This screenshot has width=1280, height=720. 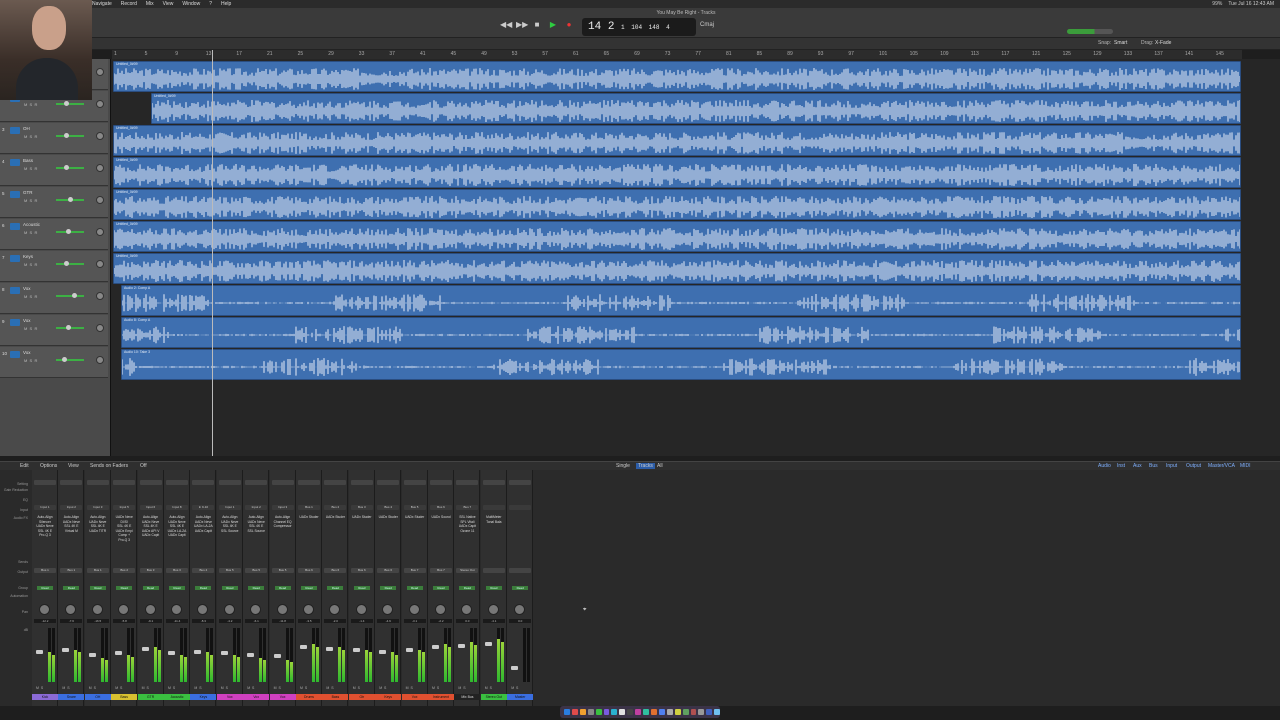 I want to click on drag-select: X-Fade, so click(x=1163, y=43).